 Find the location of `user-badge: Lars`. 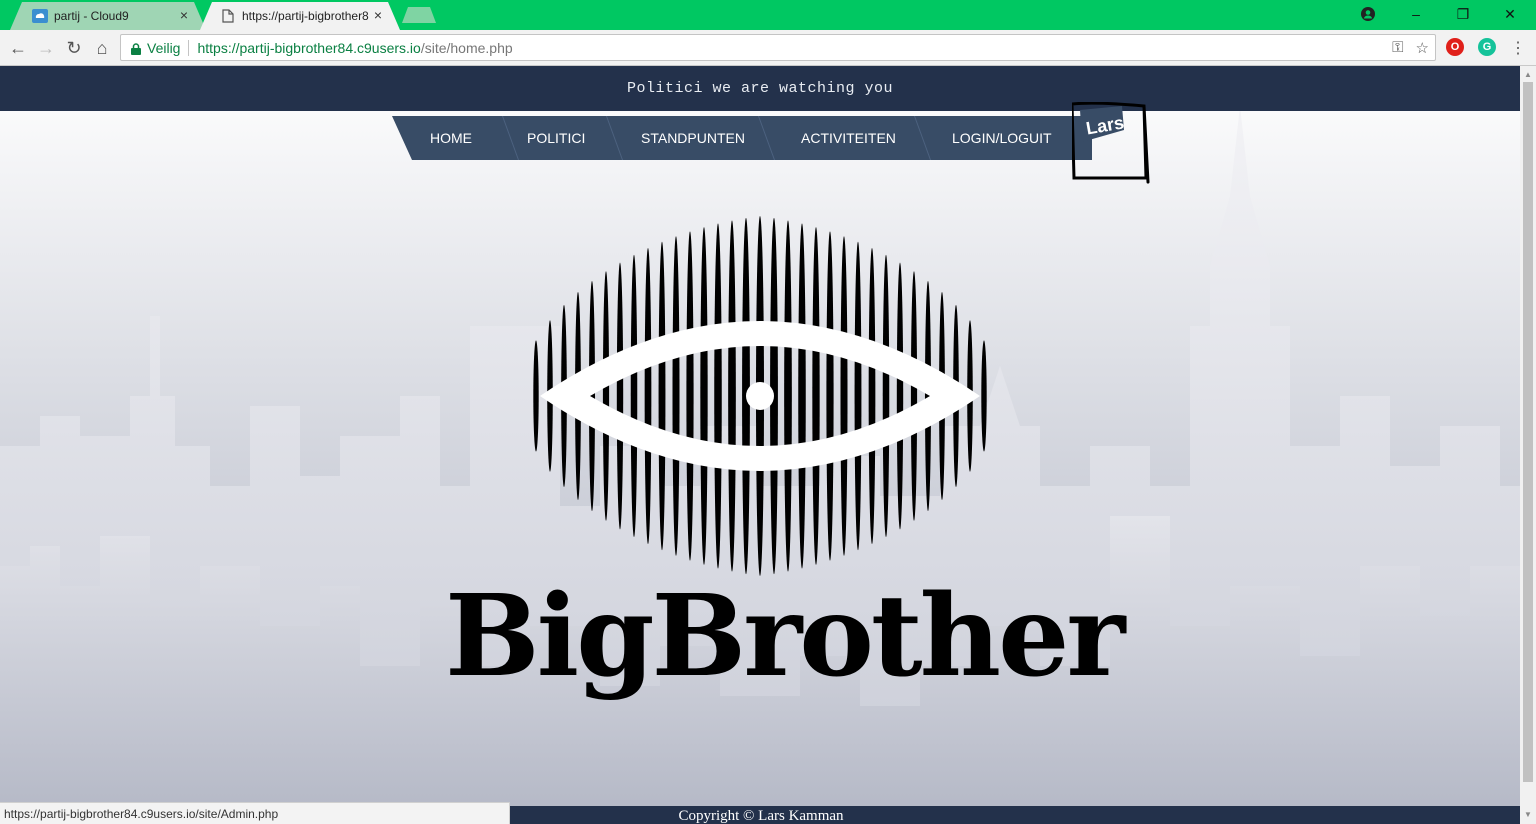

user-badge: Lars is located at coordinates (1110, 142).